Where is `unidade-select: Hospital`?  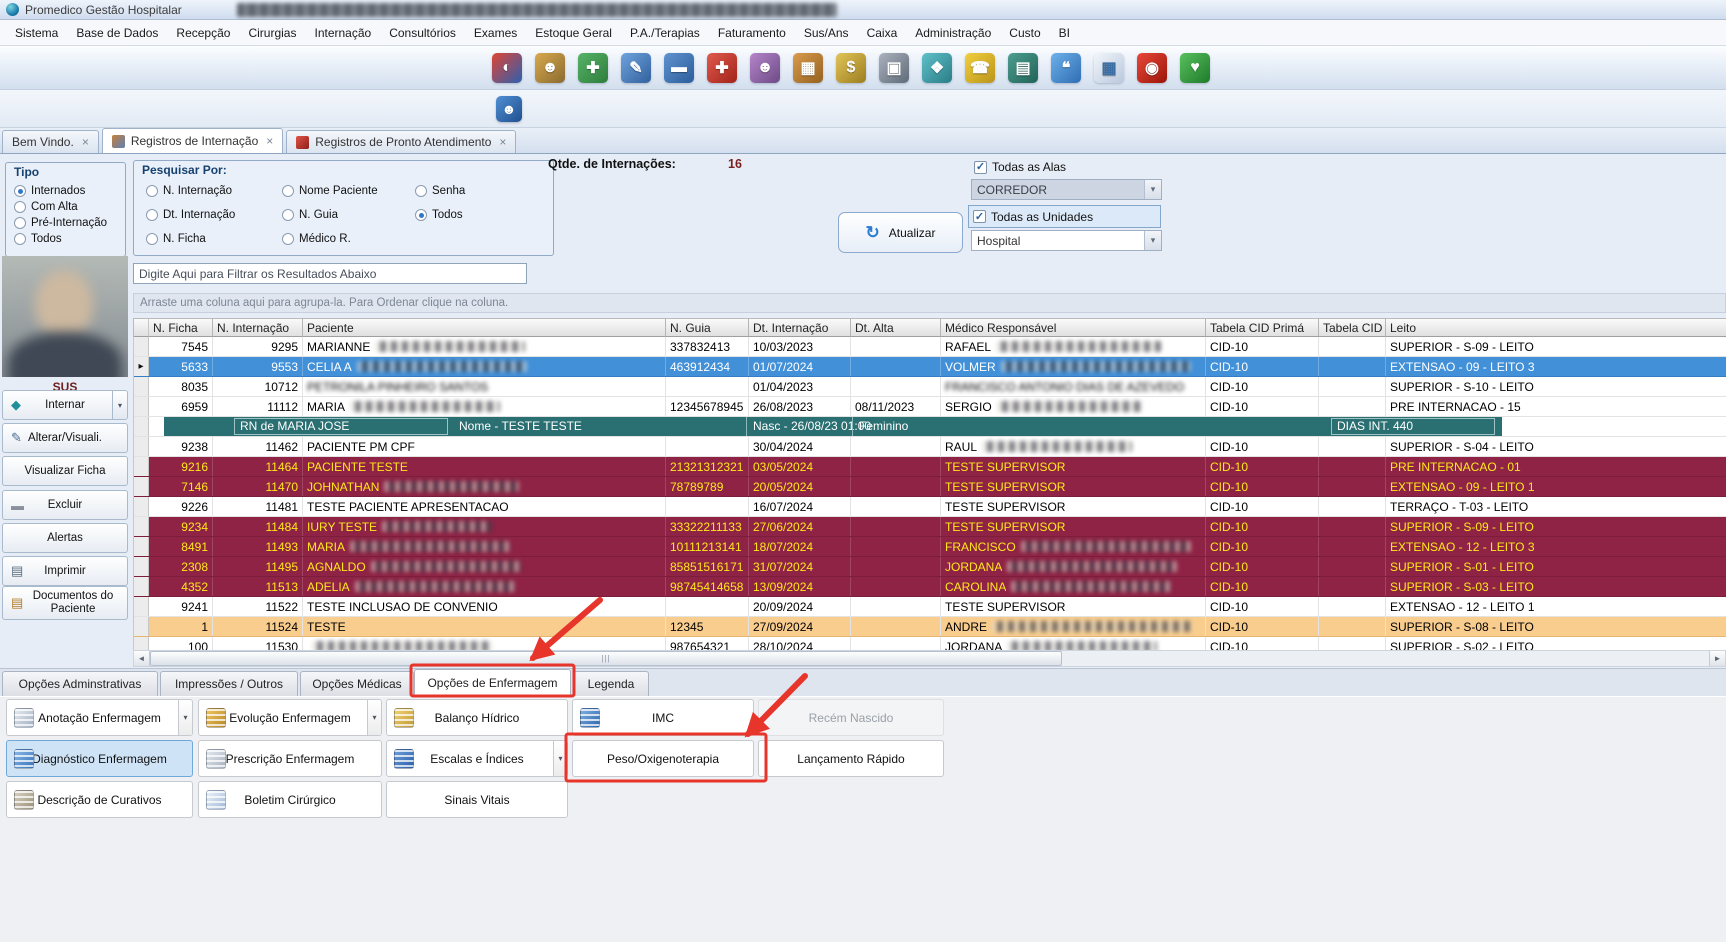
unidade-select: Hospital is located at coordinates (1066, 240).